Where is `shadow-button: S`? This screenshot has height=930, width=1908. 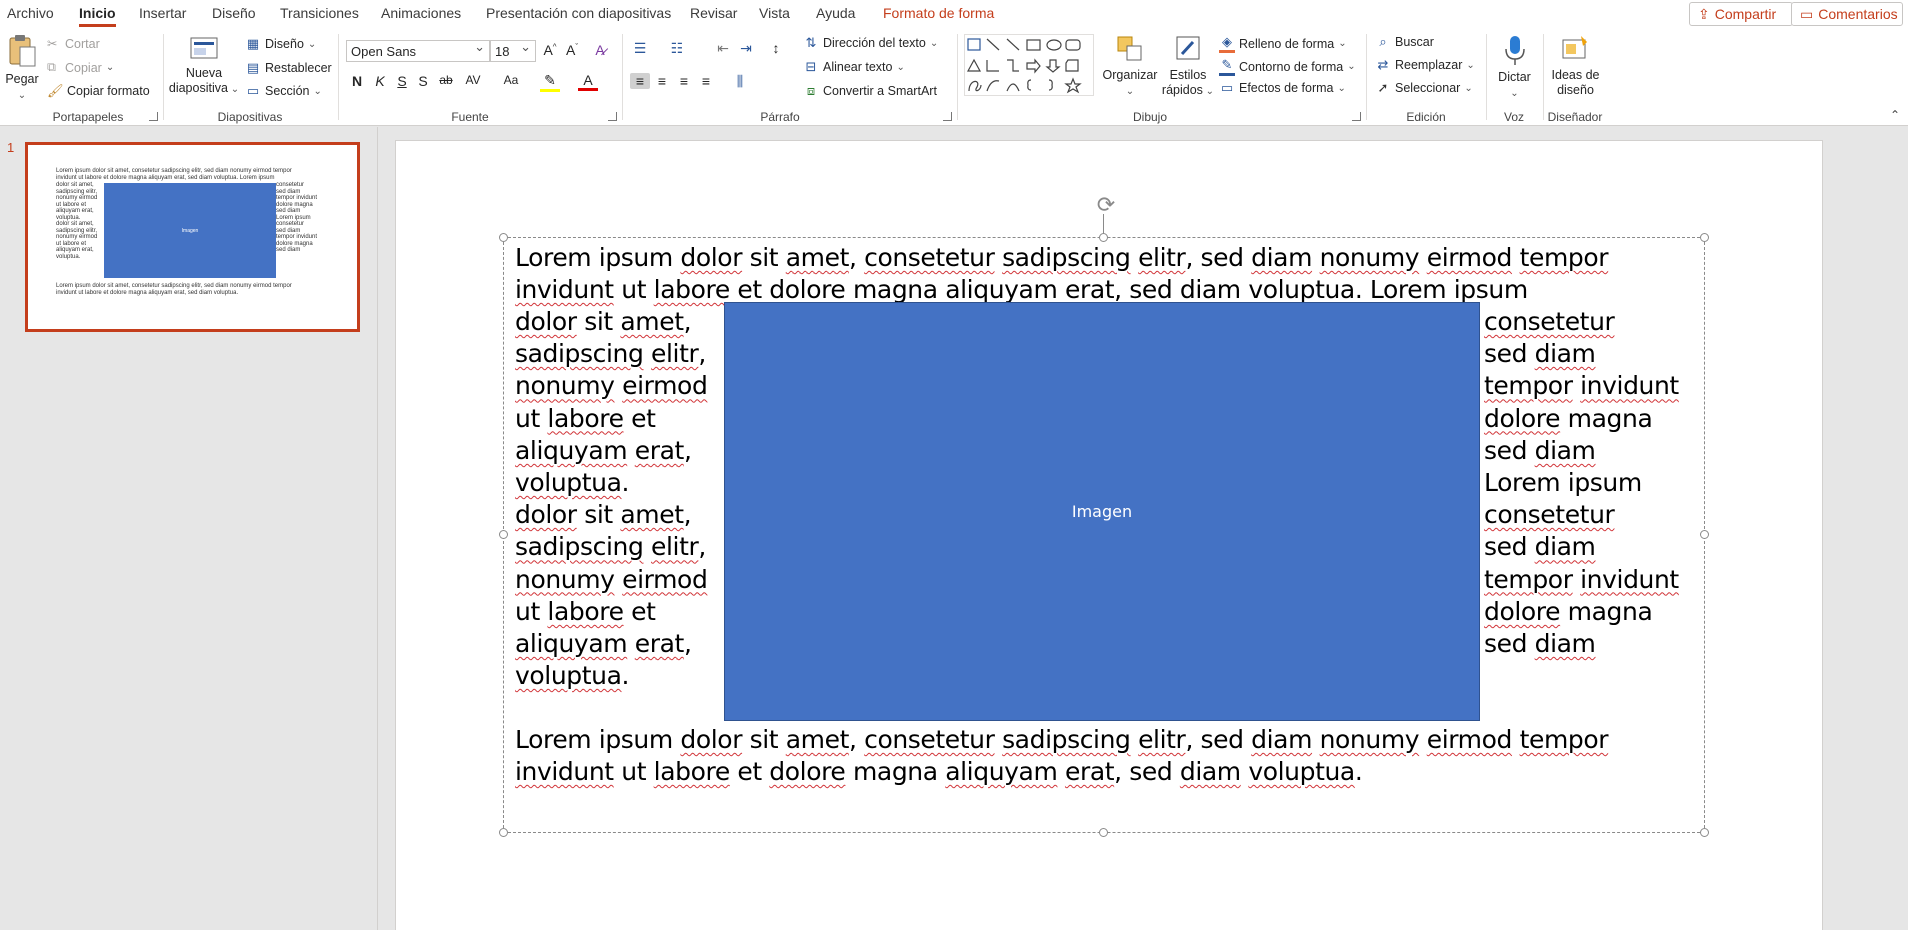
shadow-button: S is located at coordinates (423, 81).